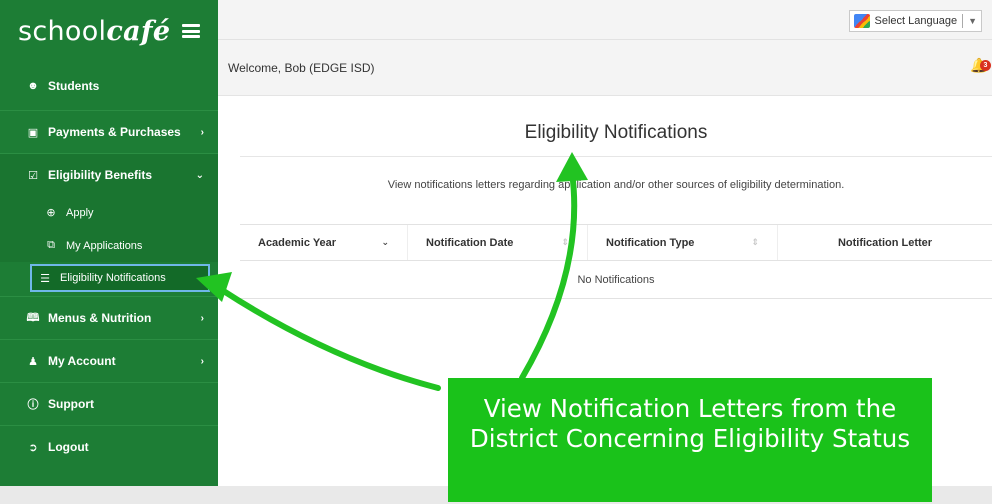 This screenshot has width=992, height=504. I want to click on column-header-academic-year: Academic Year ⌄, so click(324, 242).